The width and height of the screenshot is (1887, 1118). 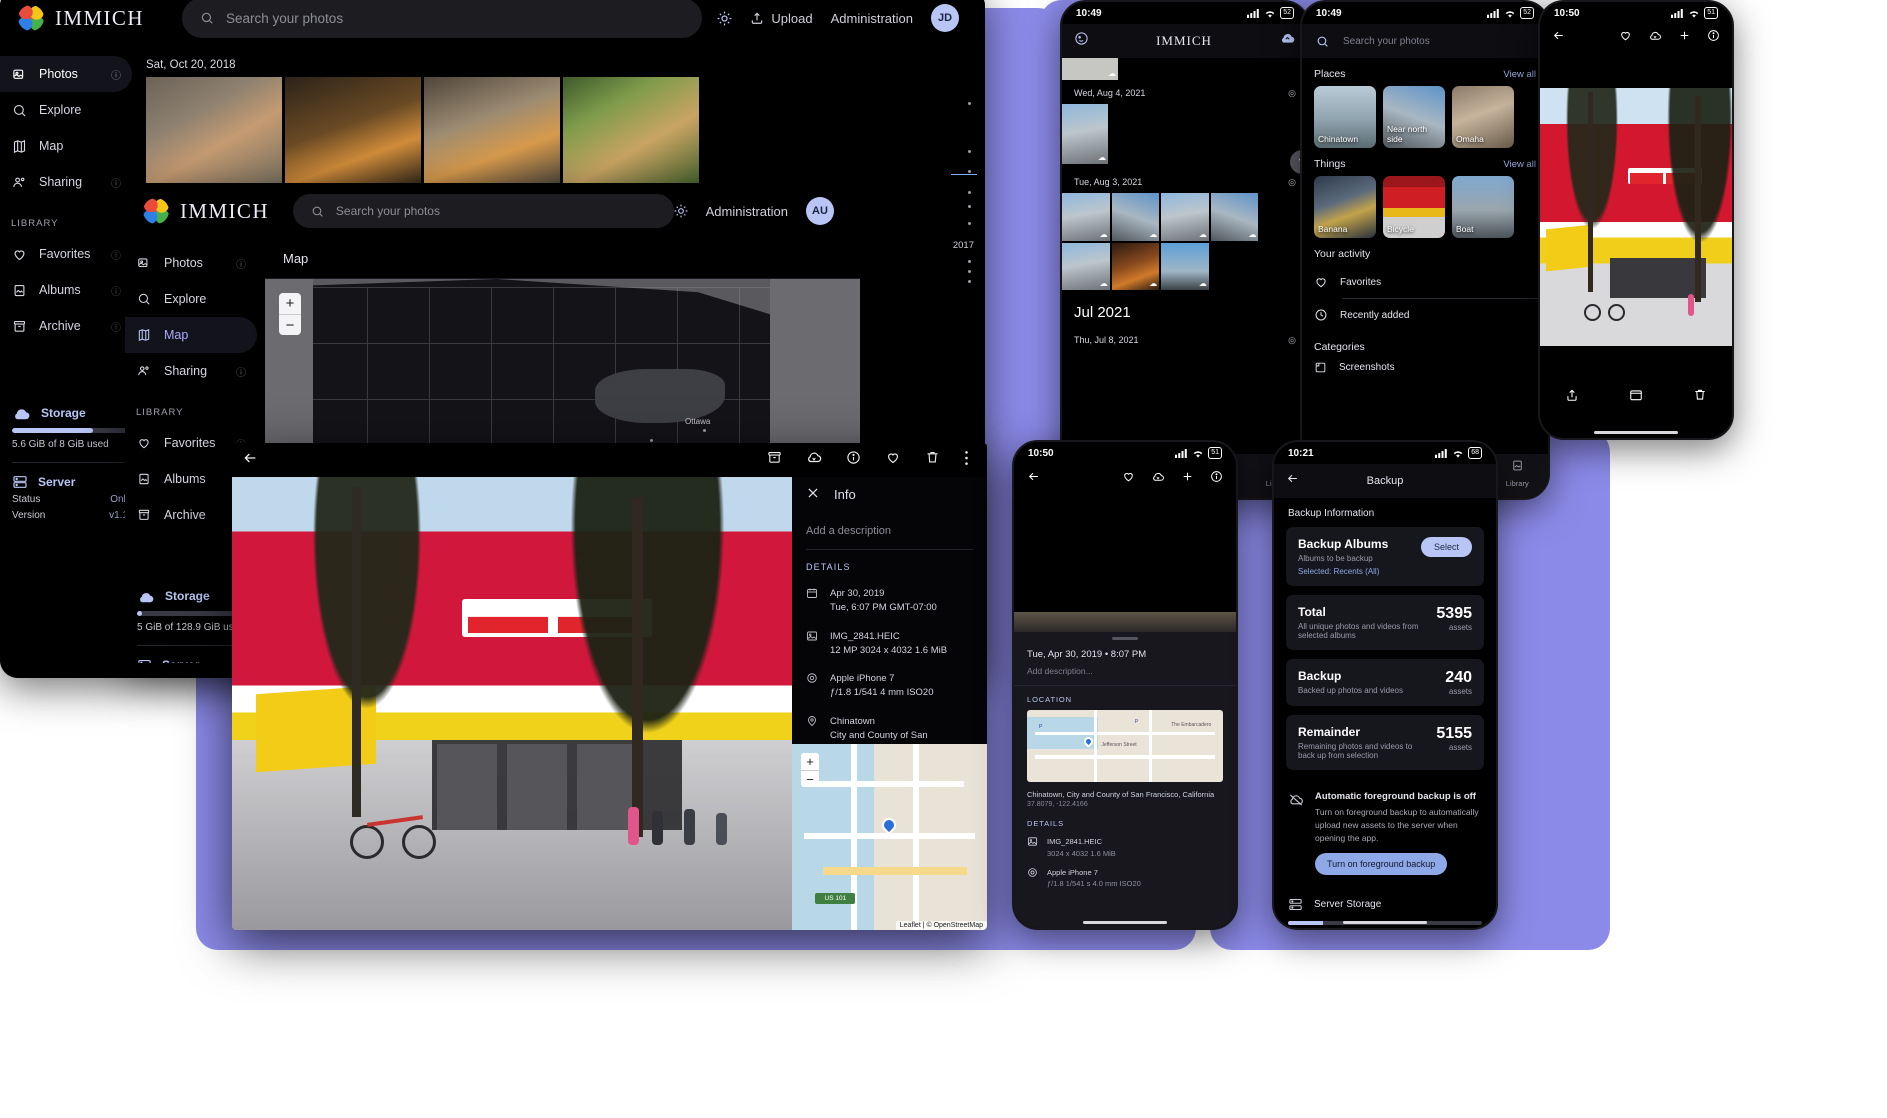 What do you see at coordinates (1446, 547) in the screenshot?
I see `select-albums-button: Select` at bounding box center [1446, 547].